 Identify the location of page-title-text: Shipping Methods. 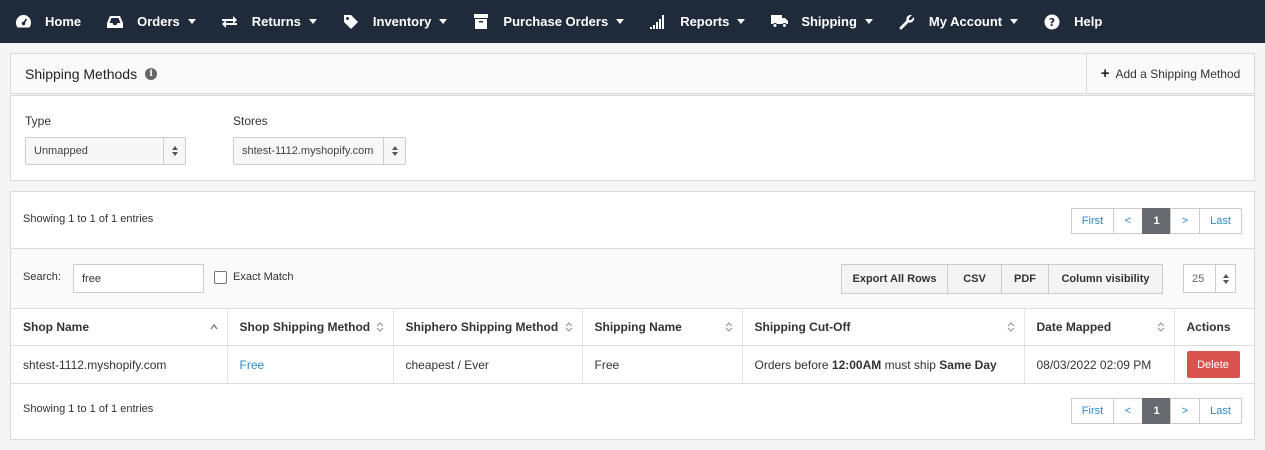
(81, 74).